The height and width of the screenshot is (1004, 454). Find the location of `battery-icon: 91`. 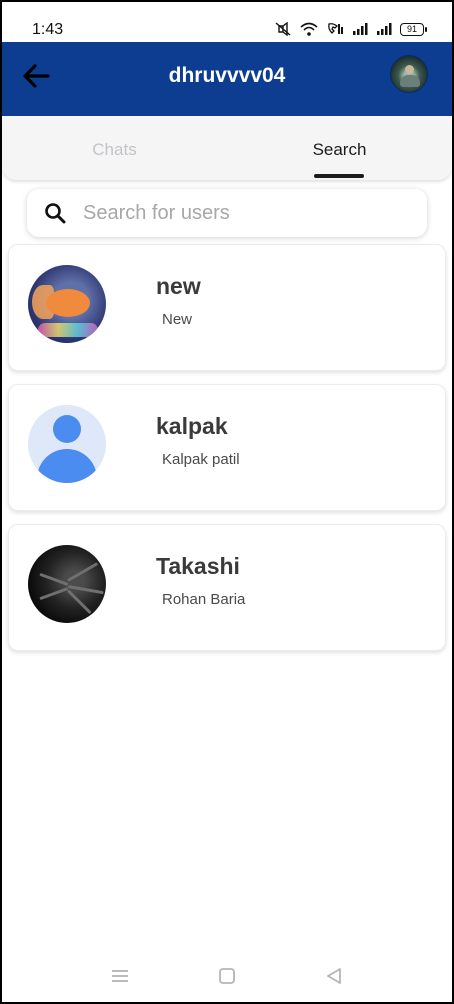

battery-icon: 91 is located at coordinates (413, 29).